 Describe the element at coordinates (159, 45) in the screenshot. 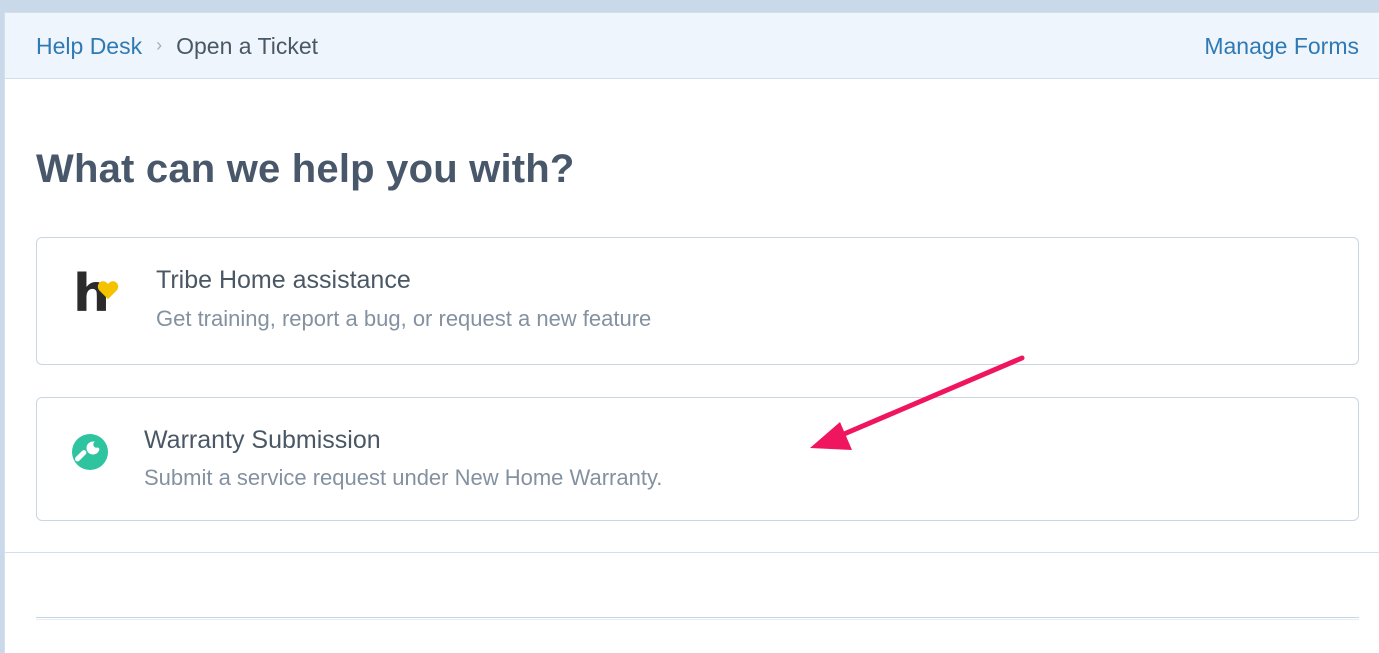

I see `chevron-right-icon: ›` at that location.